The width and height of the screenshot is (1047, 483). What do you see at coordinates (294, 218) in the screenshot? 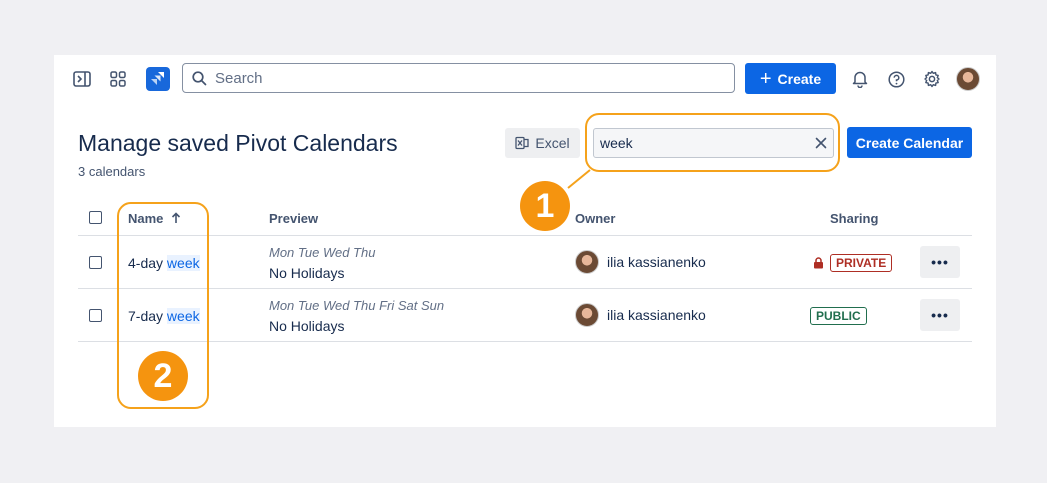
I see `column-header-preview: Preview` at bounding box center [294, 218].